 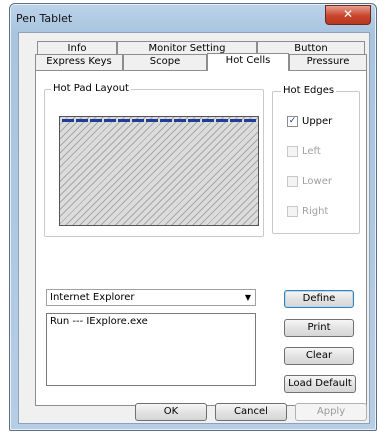 I want to click on left-edge-option: Left, so click(x=304, y=151).